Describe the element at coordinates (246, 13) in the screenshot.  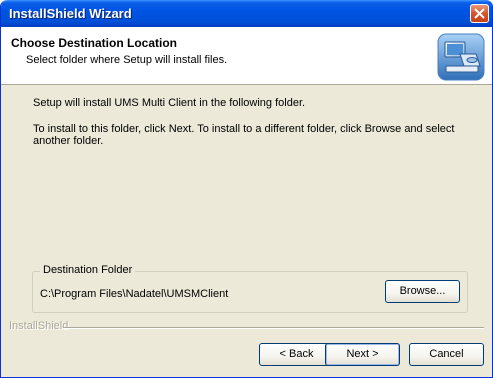
I see `title-bar: InstallShield Wizard` at that location.